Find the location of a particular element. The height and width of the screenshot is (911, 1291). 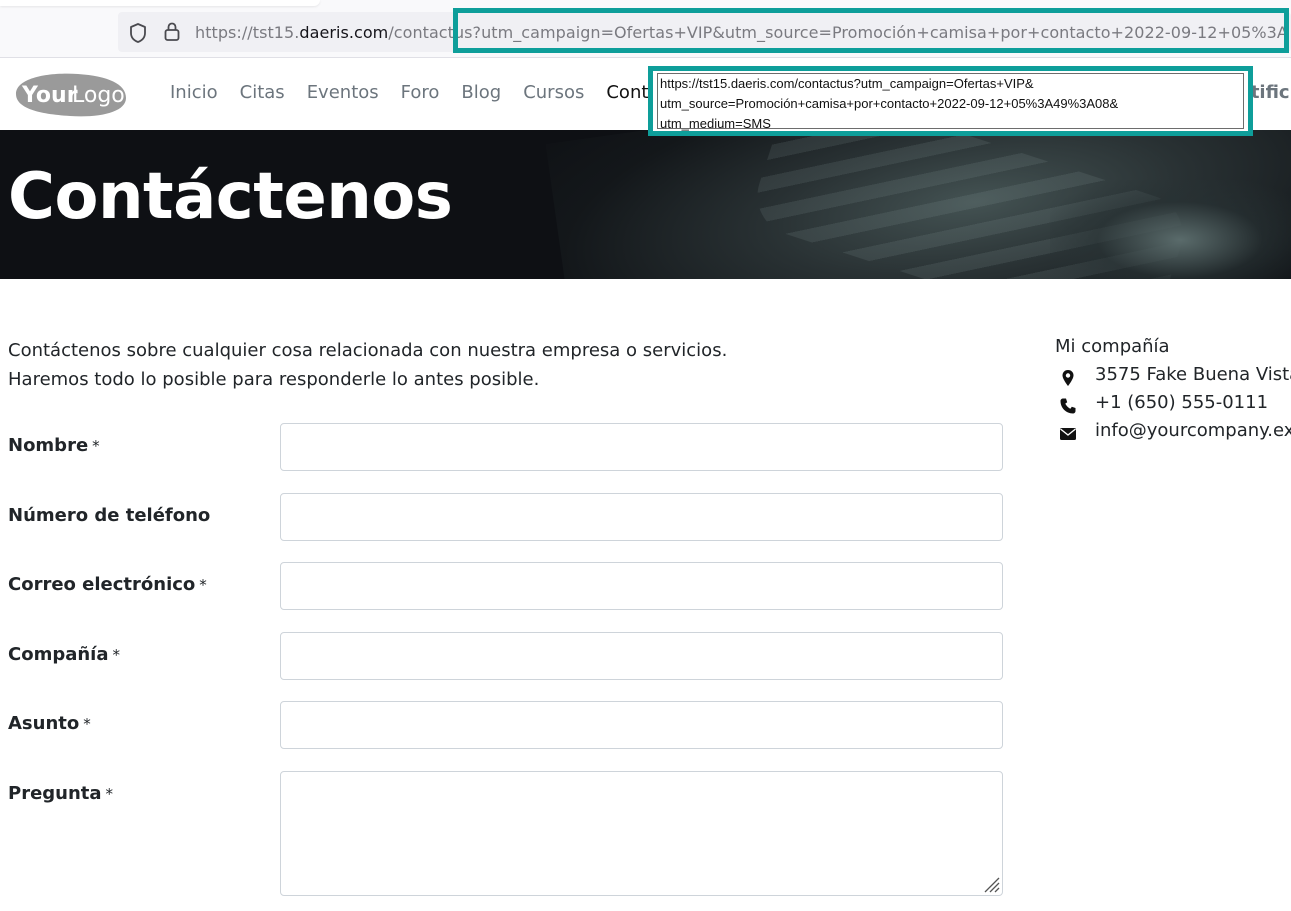

company-email-text: info@yourcompany.example.com is located at coordinates (1193, 430).